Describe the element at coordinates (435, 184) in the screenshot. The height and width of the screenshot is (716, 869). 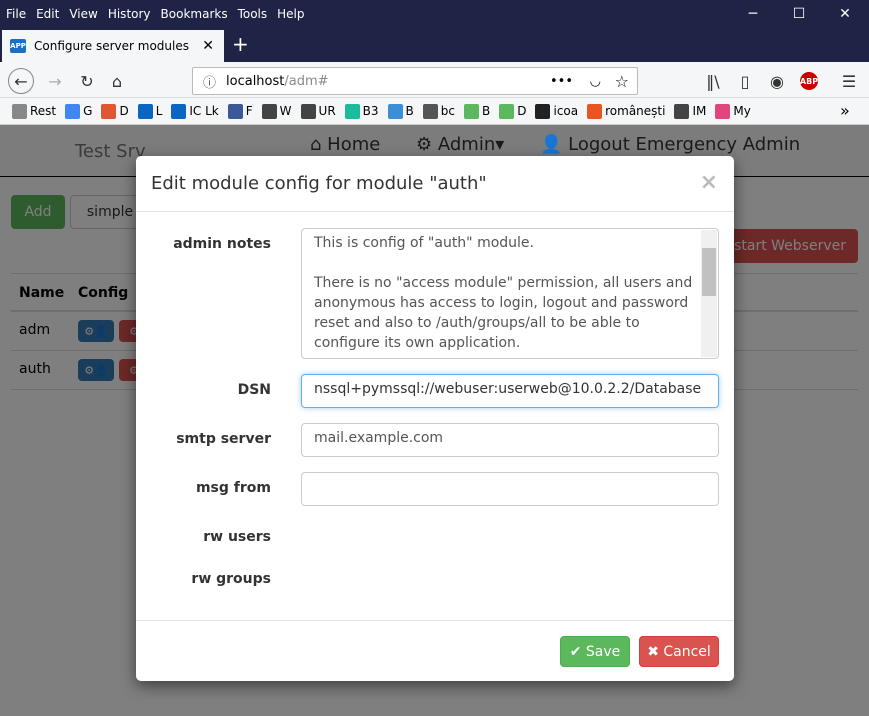
I see `modal-title: Edit module config for module "auth"` at that location.